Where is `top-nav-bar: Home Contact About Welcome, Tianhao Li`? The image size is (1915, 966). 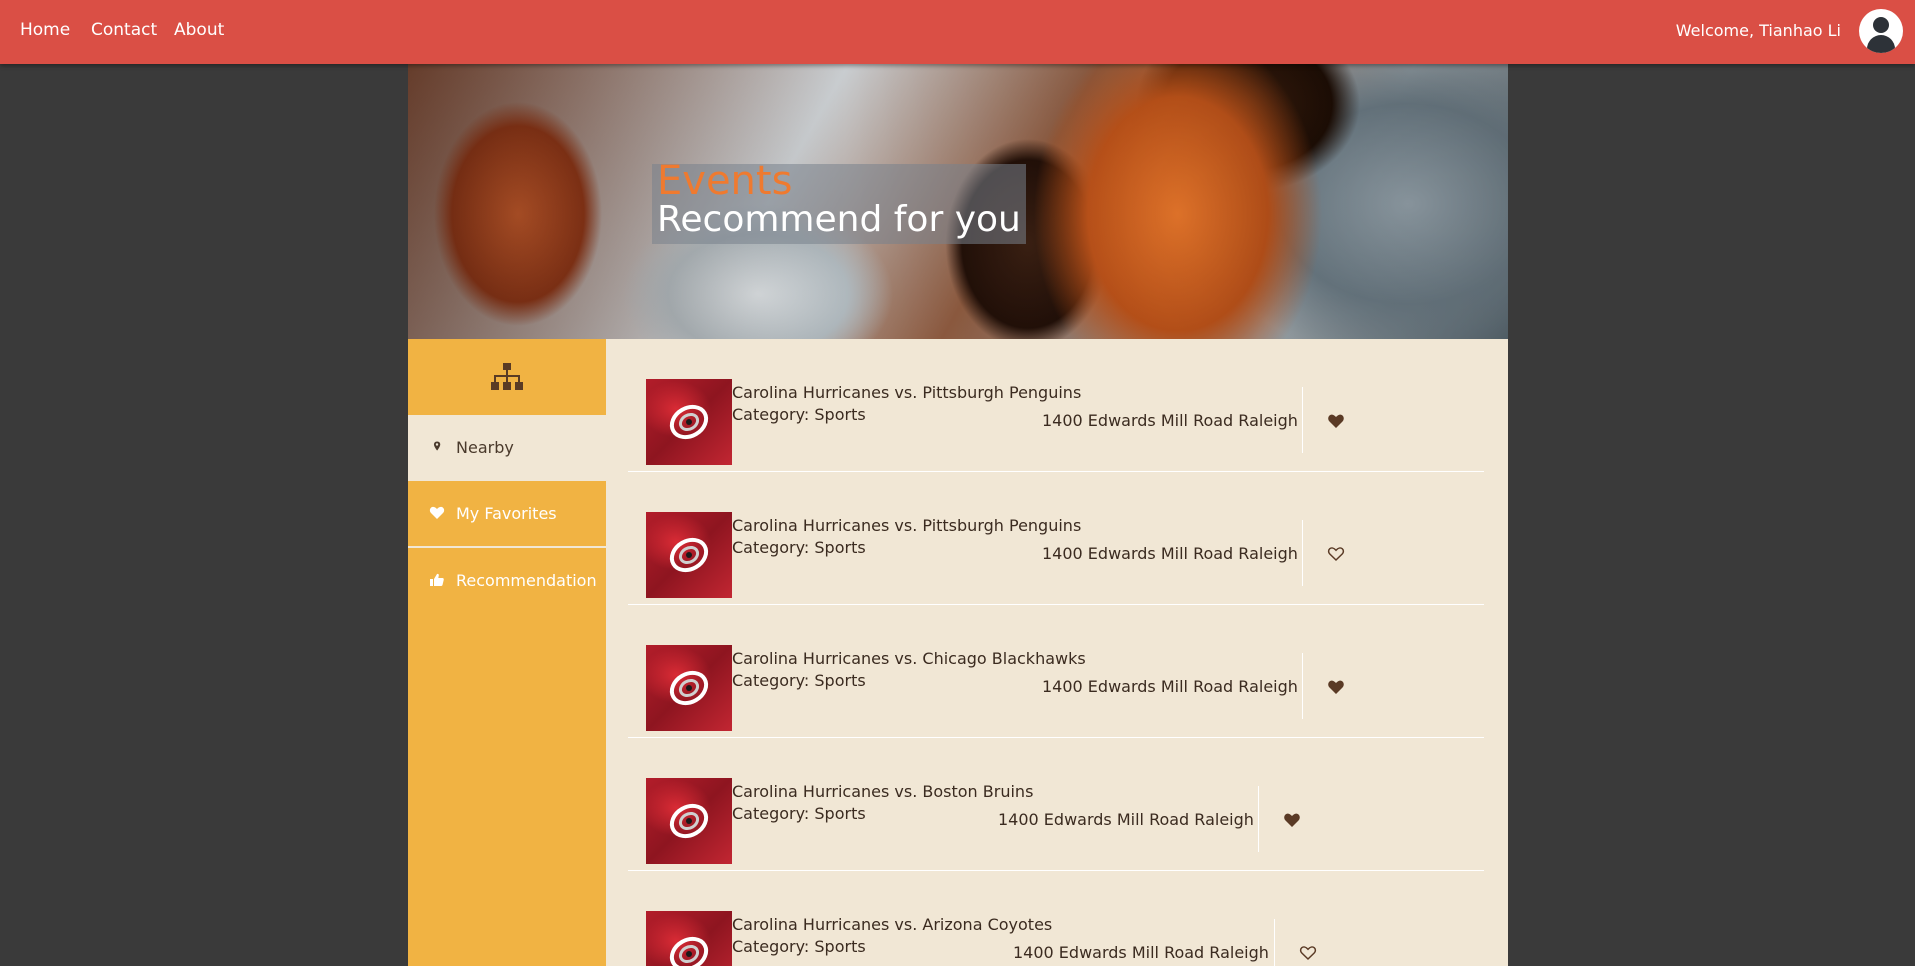 top-nav-bar: Home Contact About Welcome, Tianhao Li is located at coordinates (957, 32).